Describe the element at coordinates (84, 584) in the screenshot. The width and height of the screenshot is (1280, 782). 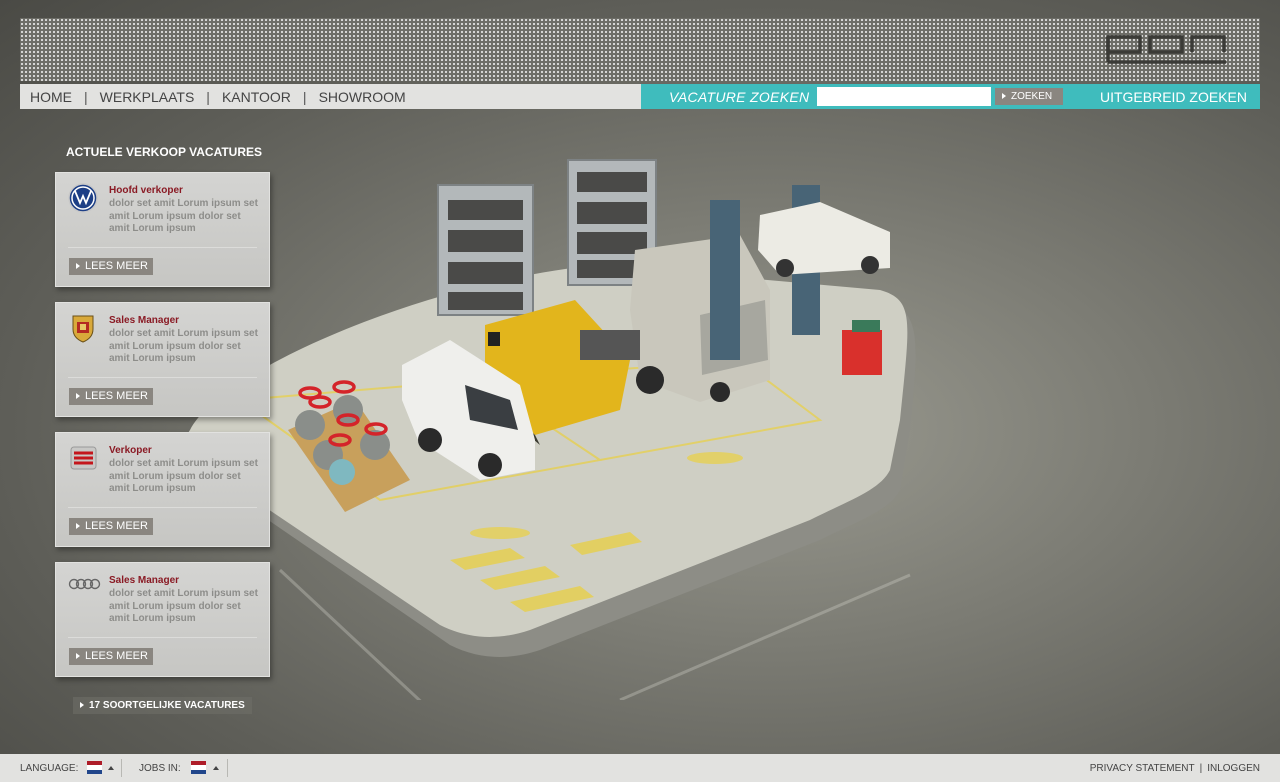
I see `audi-rings-icon` at that location.